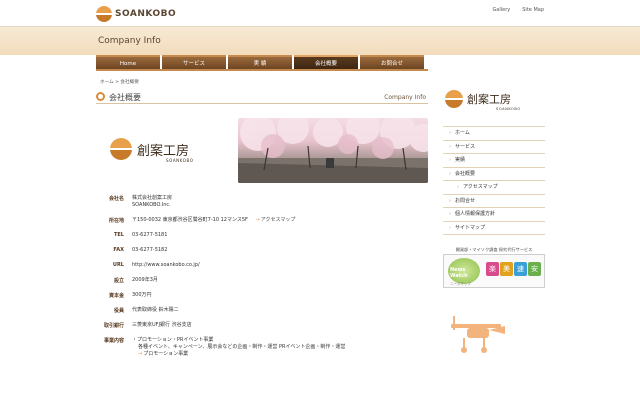  I want to click on info-row-name: 会社名 株式会社創案工房 SOANKOBO.Inc., so click(262, 206).